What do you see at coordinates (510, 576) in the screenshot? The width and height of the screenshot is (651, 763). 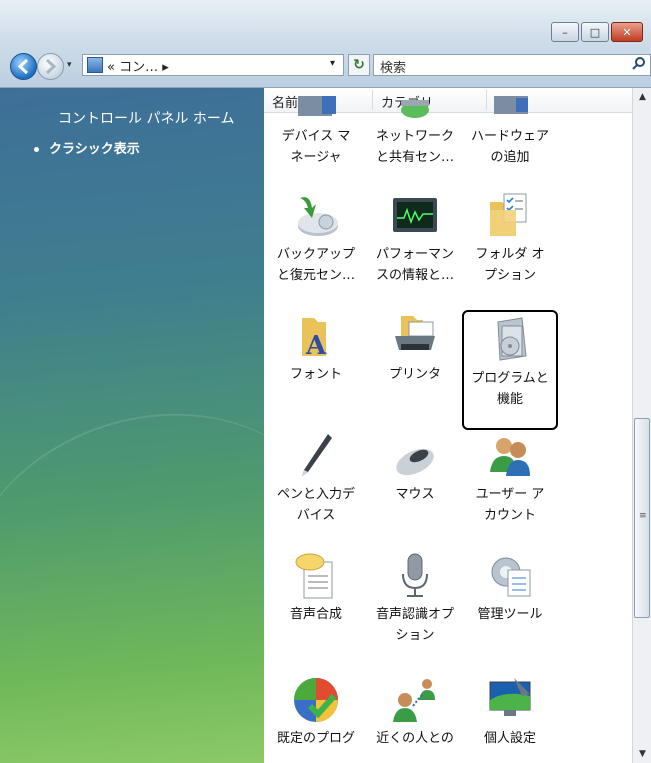 I see `admin-tools-icon` at bounding box center [510, 576].